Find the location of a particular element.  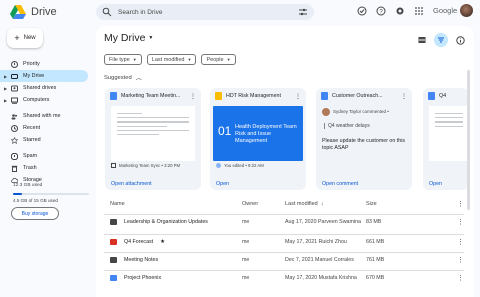

buy-storage-button: Buy storage is located at coordinates (35, 213).